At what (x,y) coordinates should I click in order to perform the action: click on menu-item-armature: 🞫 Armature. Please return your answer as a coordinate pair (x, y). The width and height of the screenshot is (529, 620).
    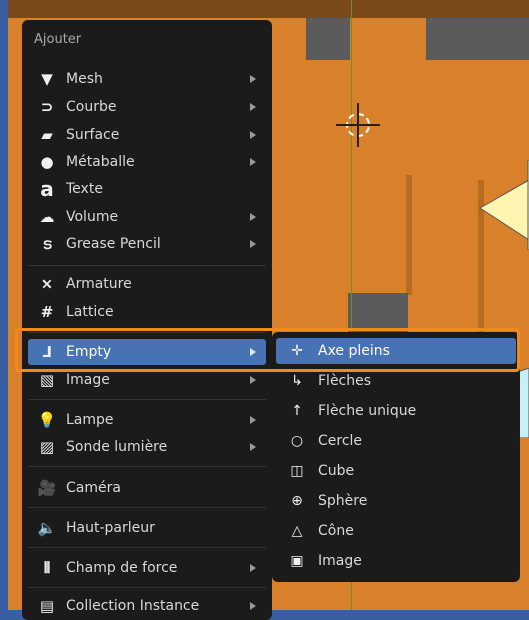
    Looking at the image, I should click on (147, 284).